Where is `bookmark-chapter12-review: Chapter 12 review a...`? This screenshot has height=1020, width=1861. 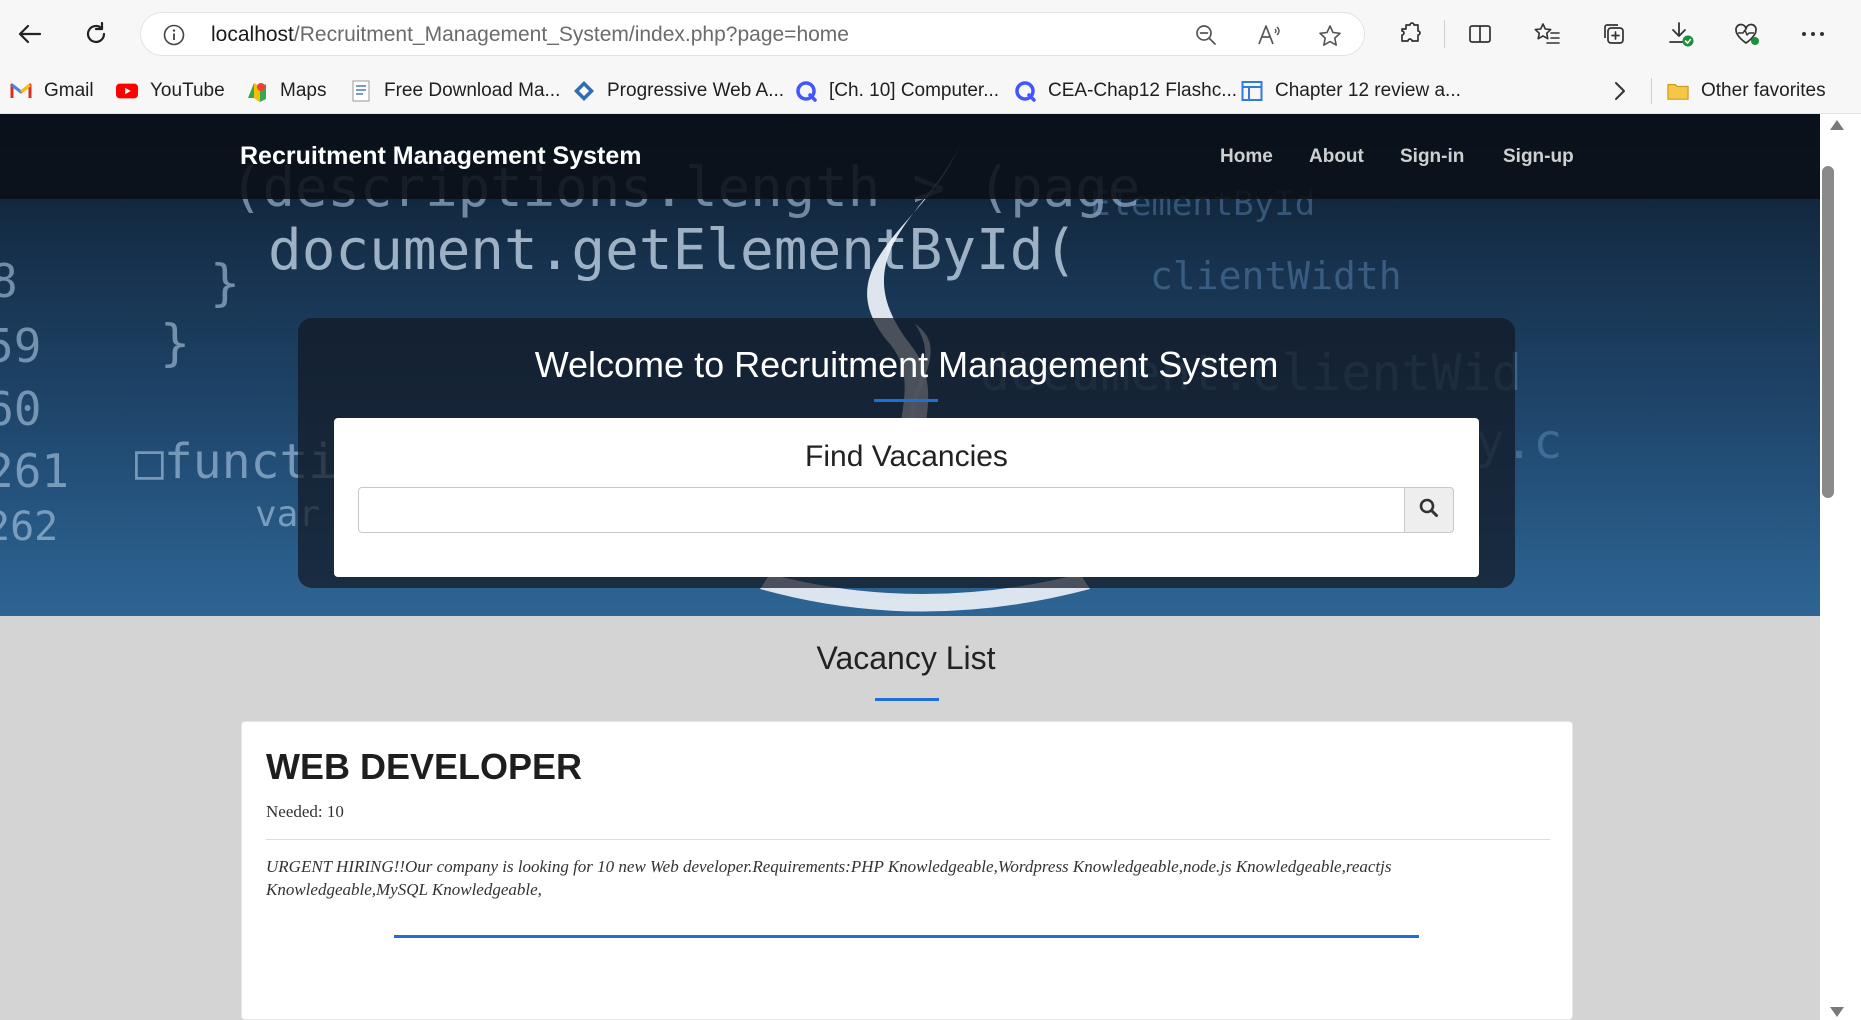
bookmark-chapter12-review: Chapter 12 review a... is located at coordinates (1351, 91).